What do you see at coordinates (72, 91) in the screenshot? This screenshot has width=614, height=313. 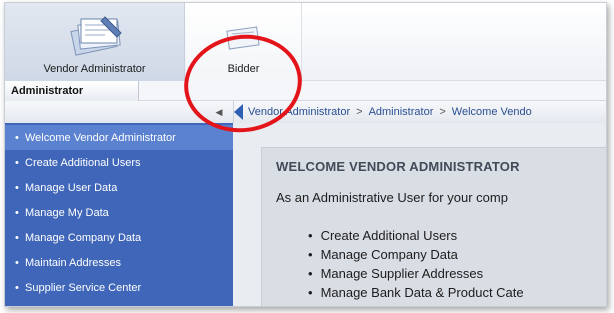 I see `tab-administrator: Administrator` at bounding box center [72, 91].